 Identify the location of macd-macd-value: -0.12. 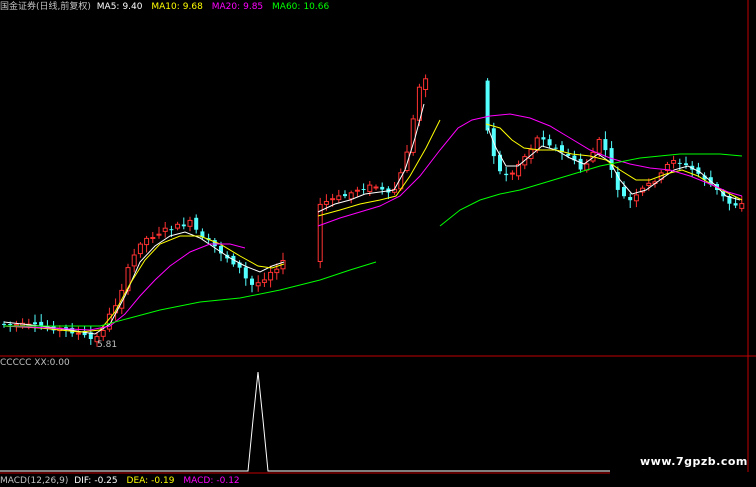
(228, 481).